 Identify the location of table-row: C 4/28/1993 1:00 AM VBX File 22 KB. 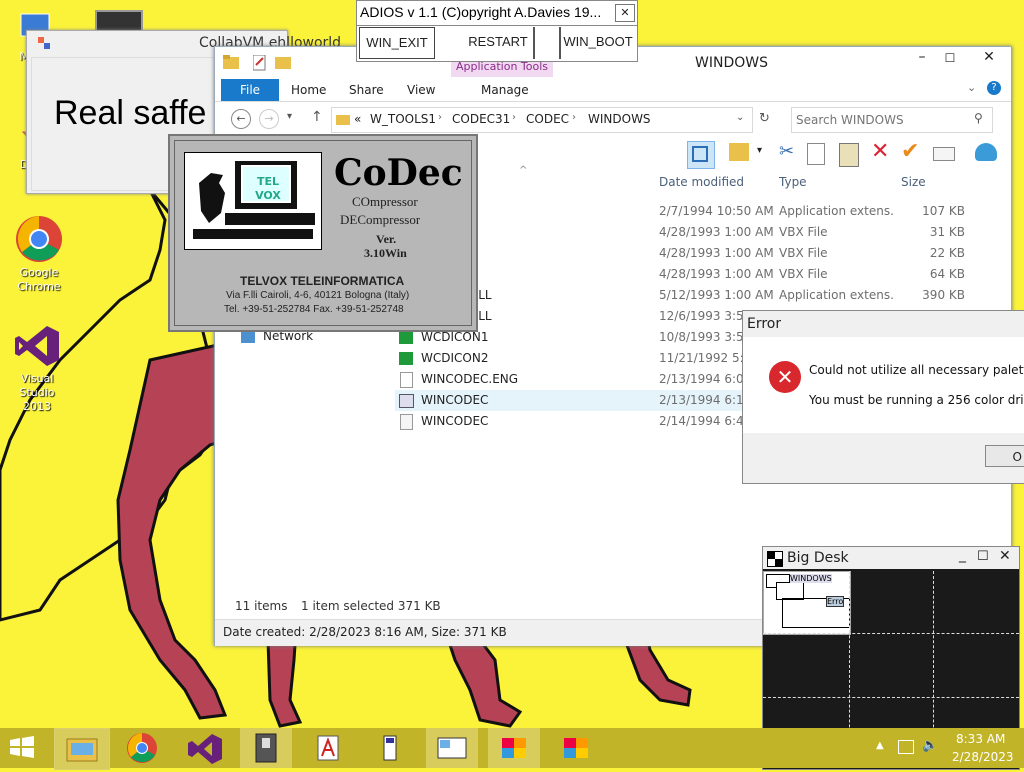
(709, 253).